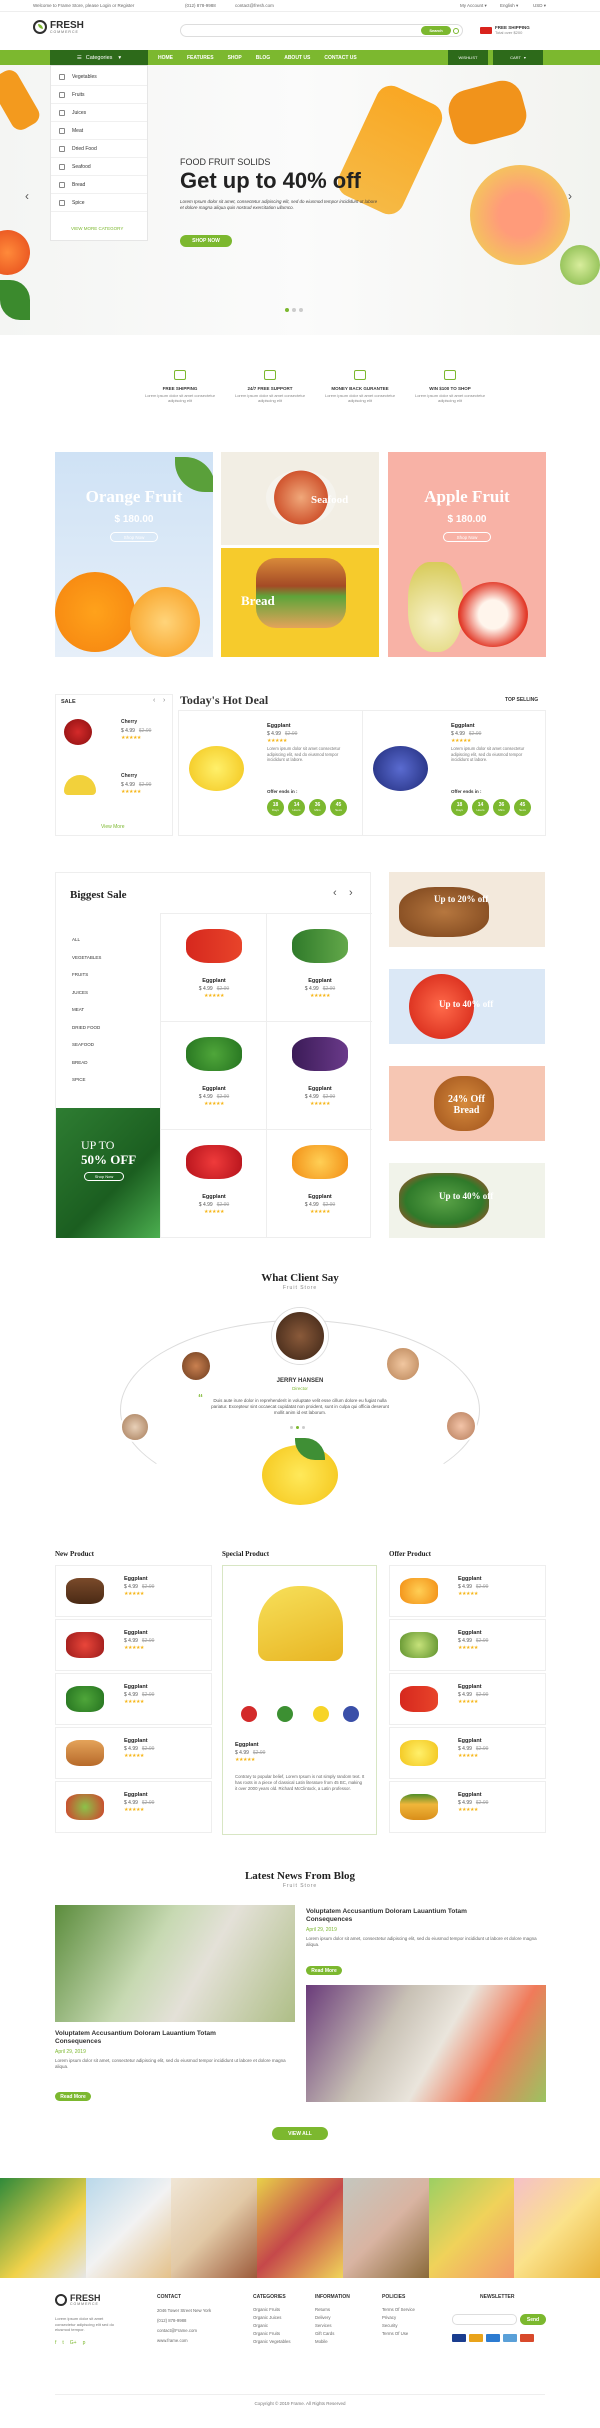 This screenshot has height=2428, width=600. What do you see at coordinates (324, 2318) in the screenshot?
I see `footer-link: Delivery` at bounding box center [324, 2318].